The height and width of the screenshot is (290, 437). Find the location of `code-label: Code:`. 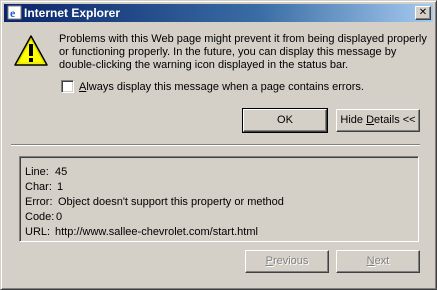

code-label: Code: is located at coordinates (40, 217).